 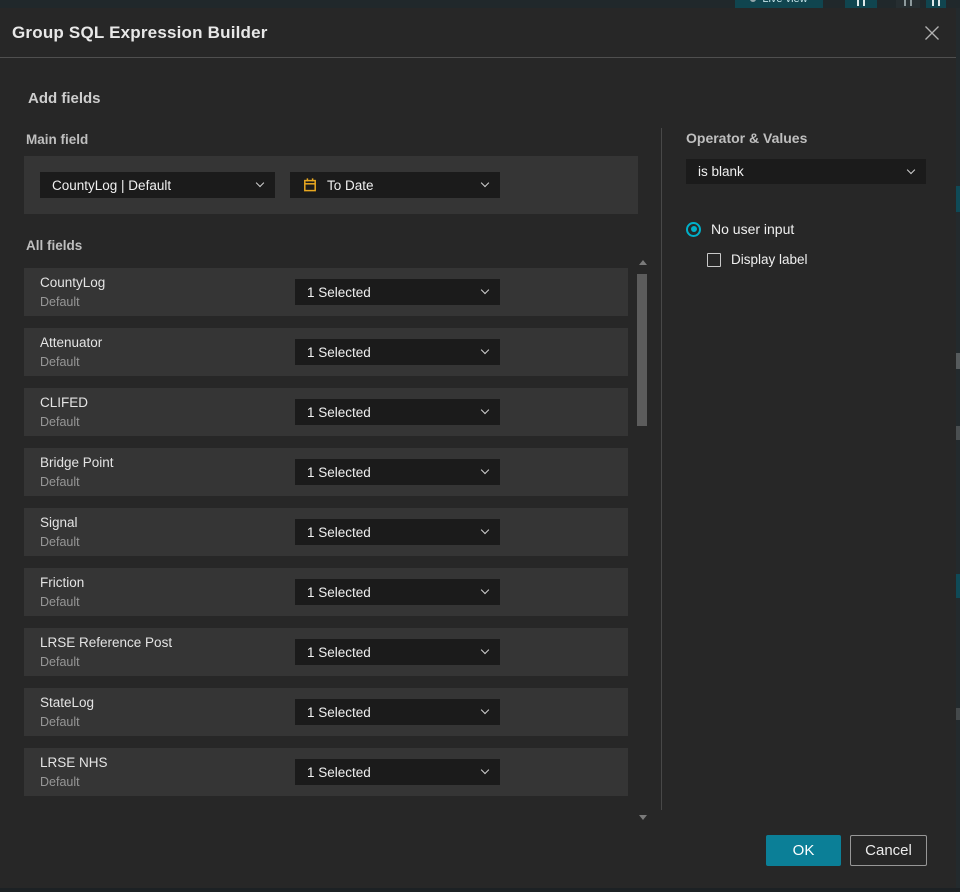 What do you see at coordinates (77, 462) in the screenshot?
I see `field-name: Bridge Point` at bounding box center [77, 462].